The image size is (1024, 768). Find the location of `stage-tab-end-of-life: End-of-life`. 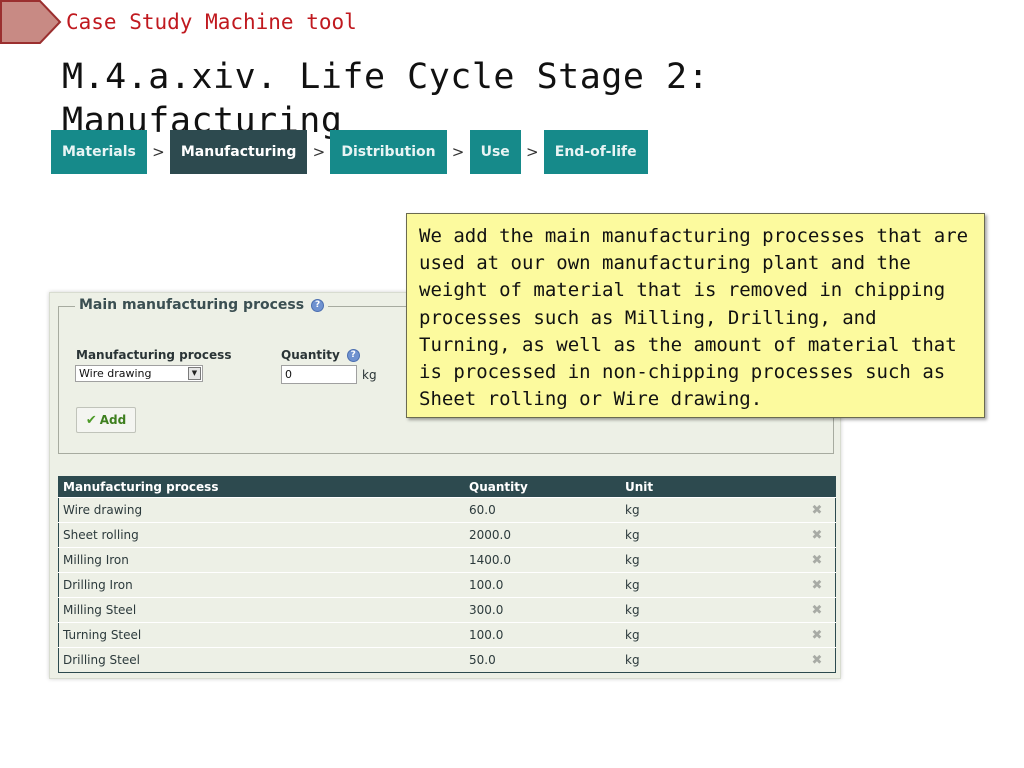

stage-tab-end-of-life: End-of-life is located at coordinates (595, 152).